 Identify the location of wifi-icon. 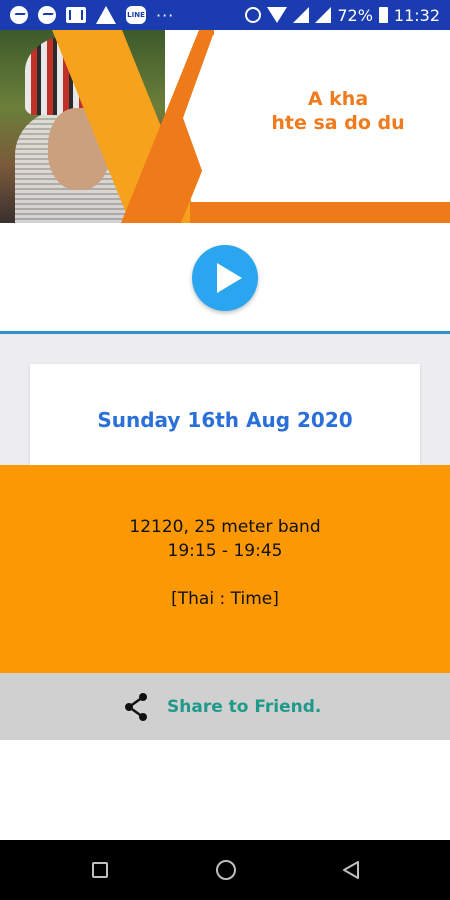
(277, 15).